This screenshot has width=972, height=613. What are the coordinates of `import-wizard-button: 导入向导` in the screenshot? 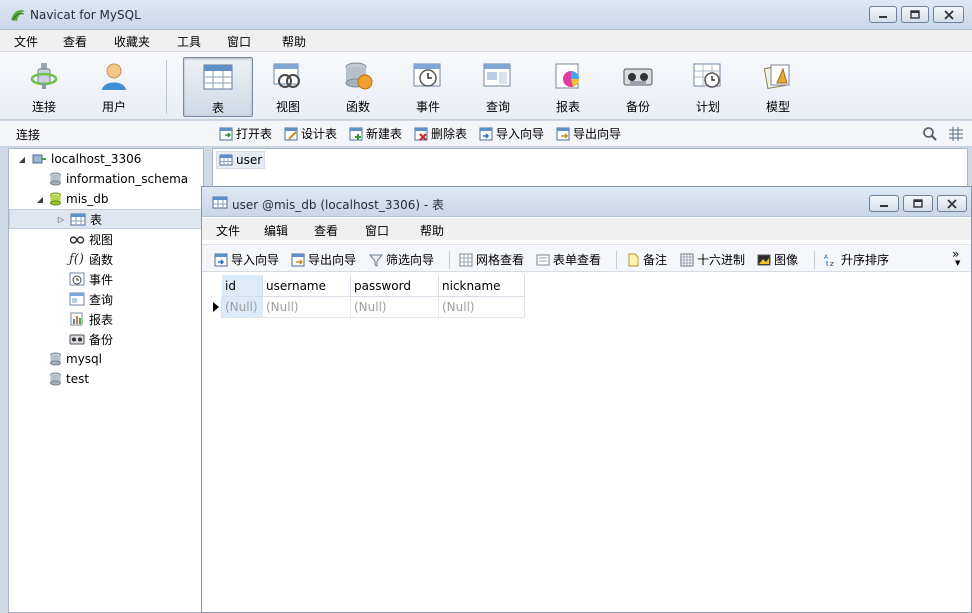 It's located at (511, 133).